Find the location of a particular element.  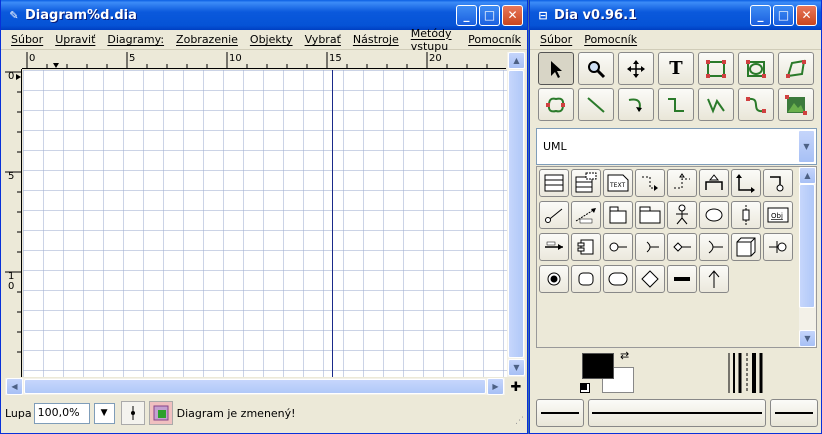

uml-small-package-shape is located at coordinates (618, 215).